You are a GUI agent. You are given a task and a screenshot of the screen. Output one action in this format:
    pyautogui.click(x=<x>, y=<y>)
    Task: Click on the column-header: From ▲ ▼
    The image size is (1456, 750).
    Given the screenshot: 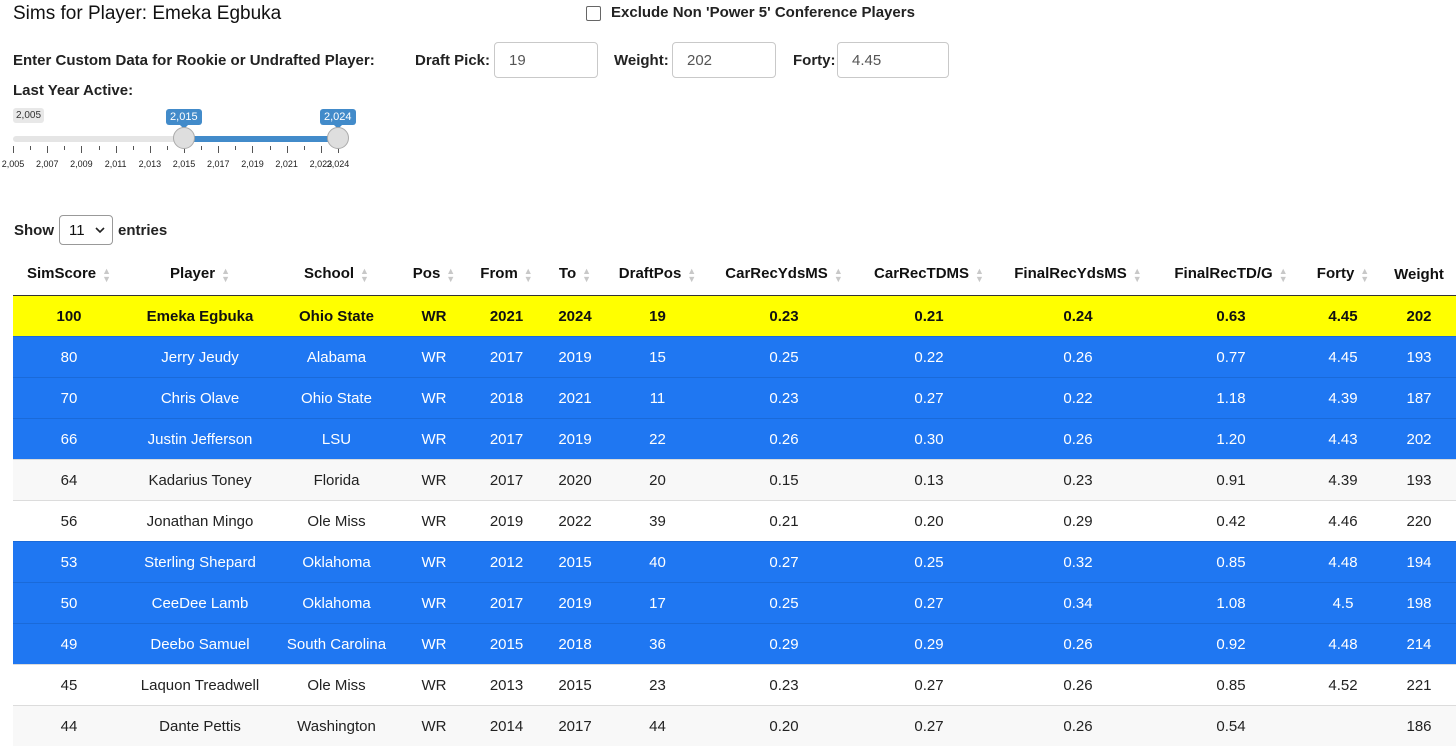 What is the action you would take?
    pyautogui.click(x=506, y=274)
    